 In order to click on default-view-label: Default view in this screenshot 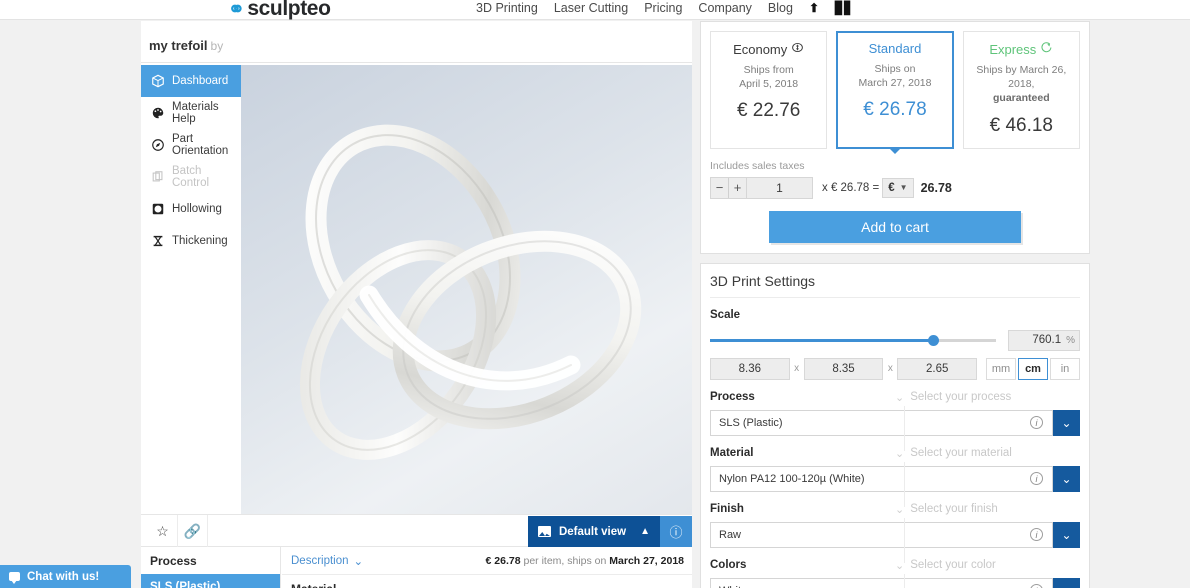, I will do `click(592, 531)`.